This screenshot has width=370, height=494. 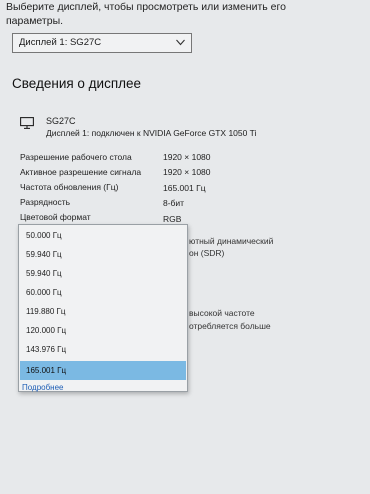 What do you see at coordinates (103, 254) in the screenshot?
I see `refresh-option-59-940: 59.940 Гц` at bounding box center [103, 254].